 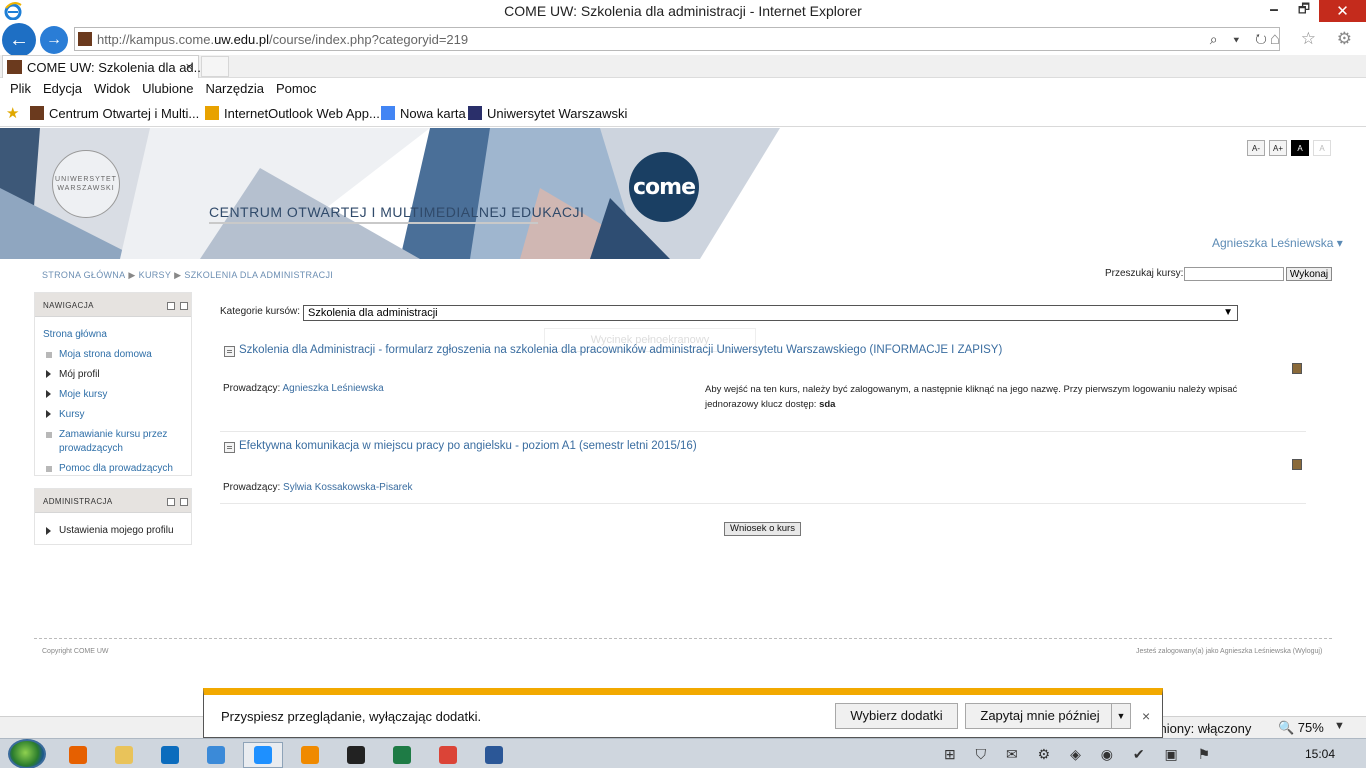 I want to click on zoom-dropdown-icon: ▼, so click(x=1339, y=726).